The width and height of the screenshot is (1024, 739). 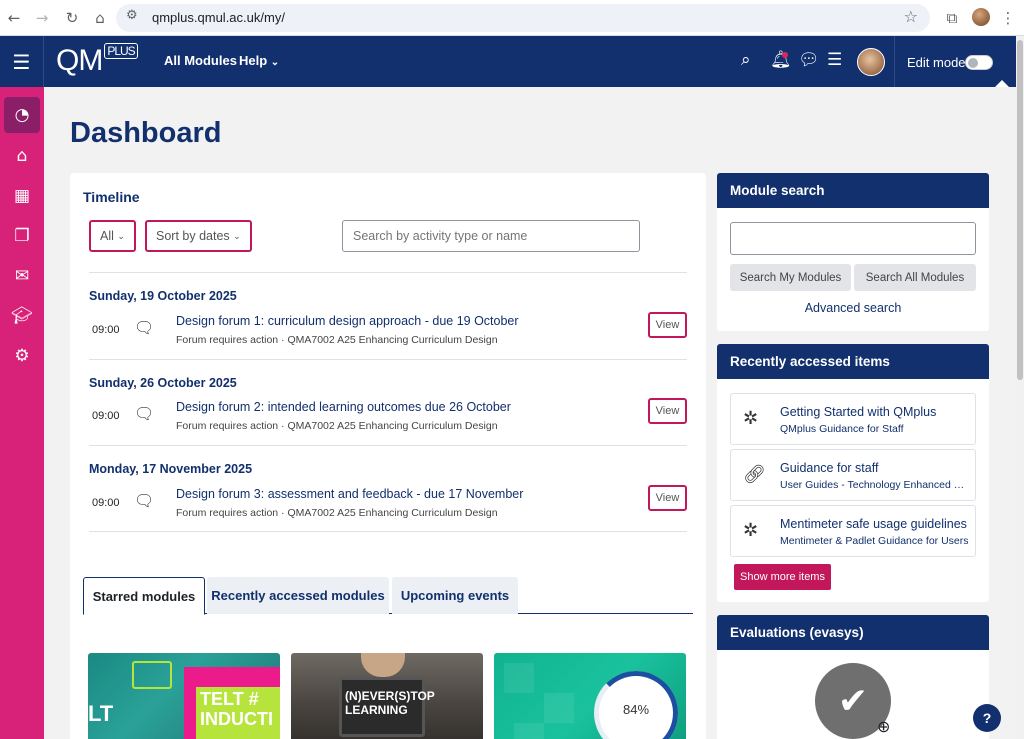 What do you see at coordinates (1002, 83) in the screenshot?
I see `drawer-caret` at bounding box center [1002, 83].